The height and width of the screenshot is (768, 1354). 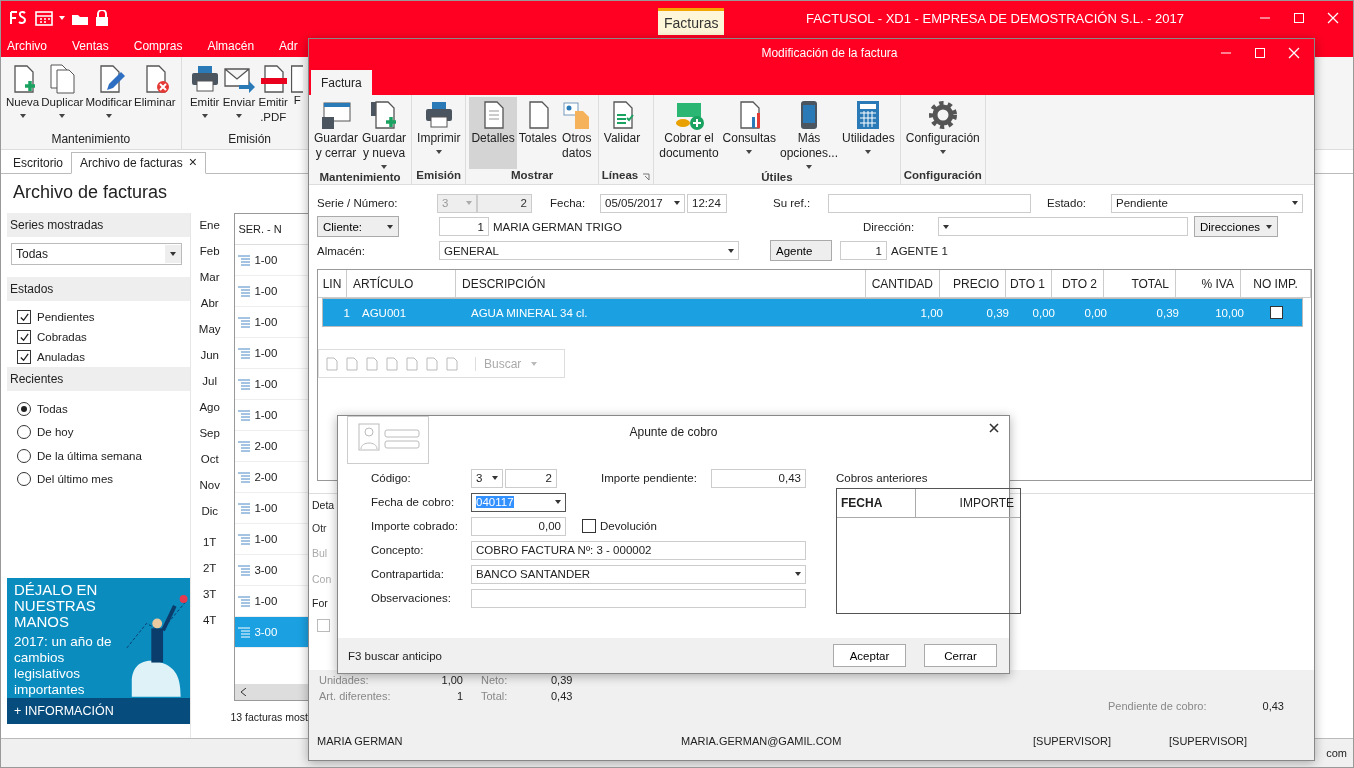 I want to click on date-field: 05/05/2017, so click(x=642, y=203).